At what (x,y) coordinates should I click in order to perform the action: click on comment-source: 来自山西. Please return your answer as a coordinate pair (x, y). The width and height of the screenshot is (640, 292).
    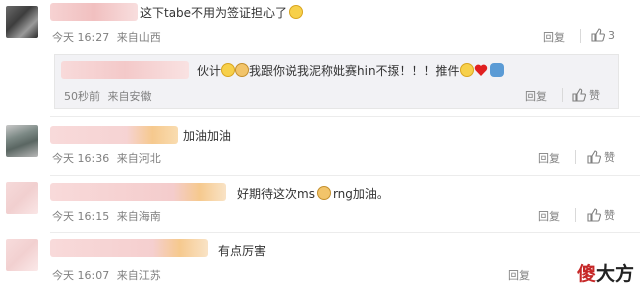
    Looking at the image, I should click on (138, 37).